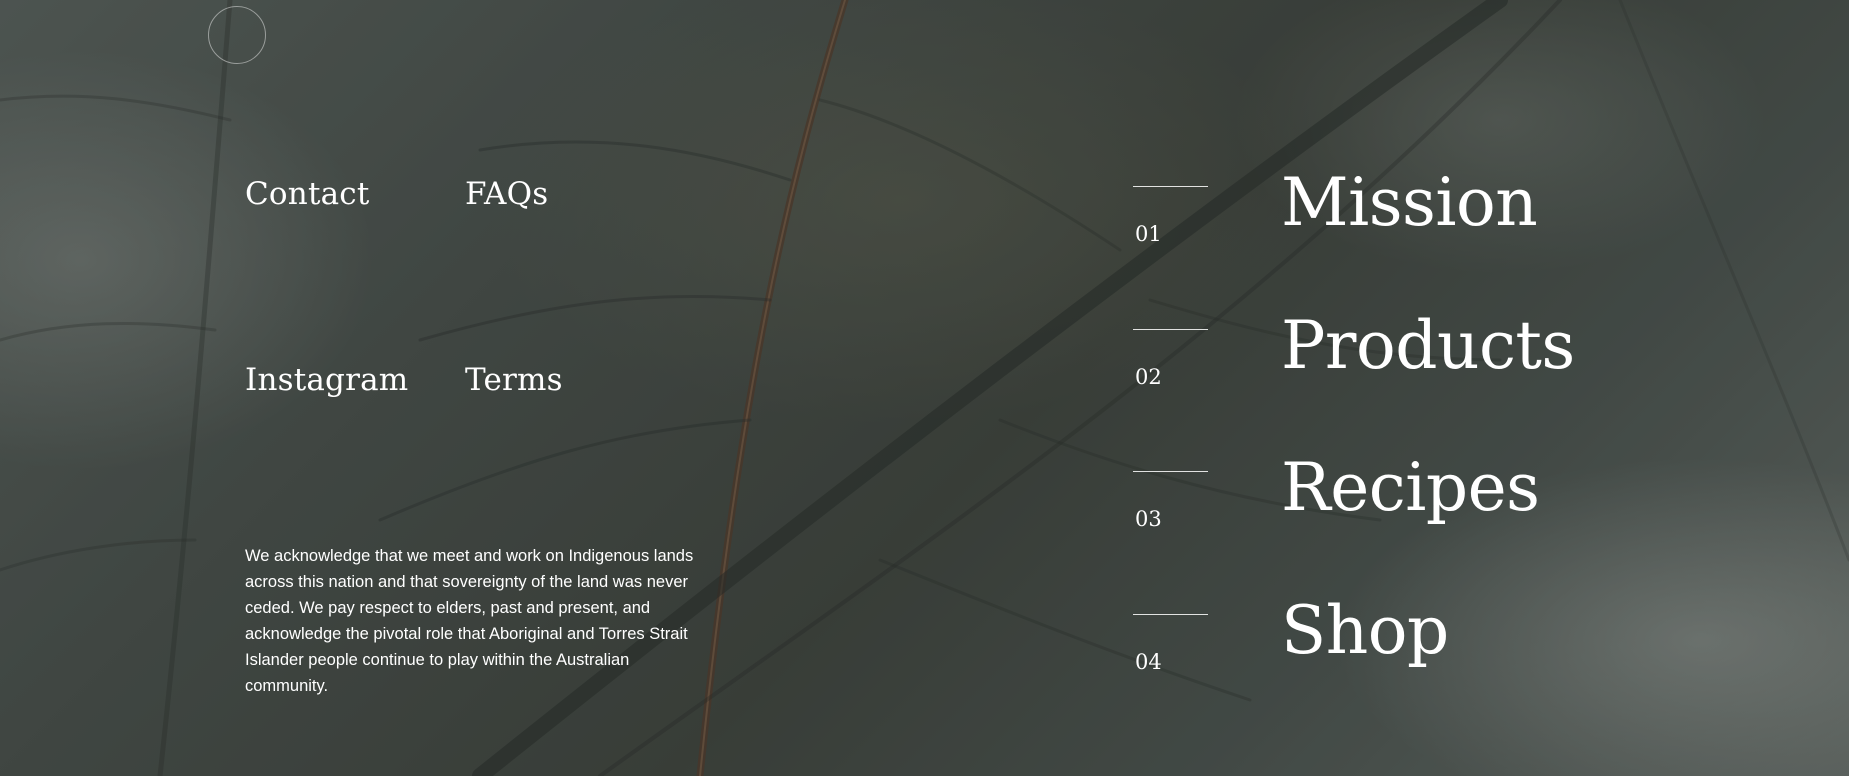  I want to click on nav-item-mission: 01 Mission, so click(1393, 235).